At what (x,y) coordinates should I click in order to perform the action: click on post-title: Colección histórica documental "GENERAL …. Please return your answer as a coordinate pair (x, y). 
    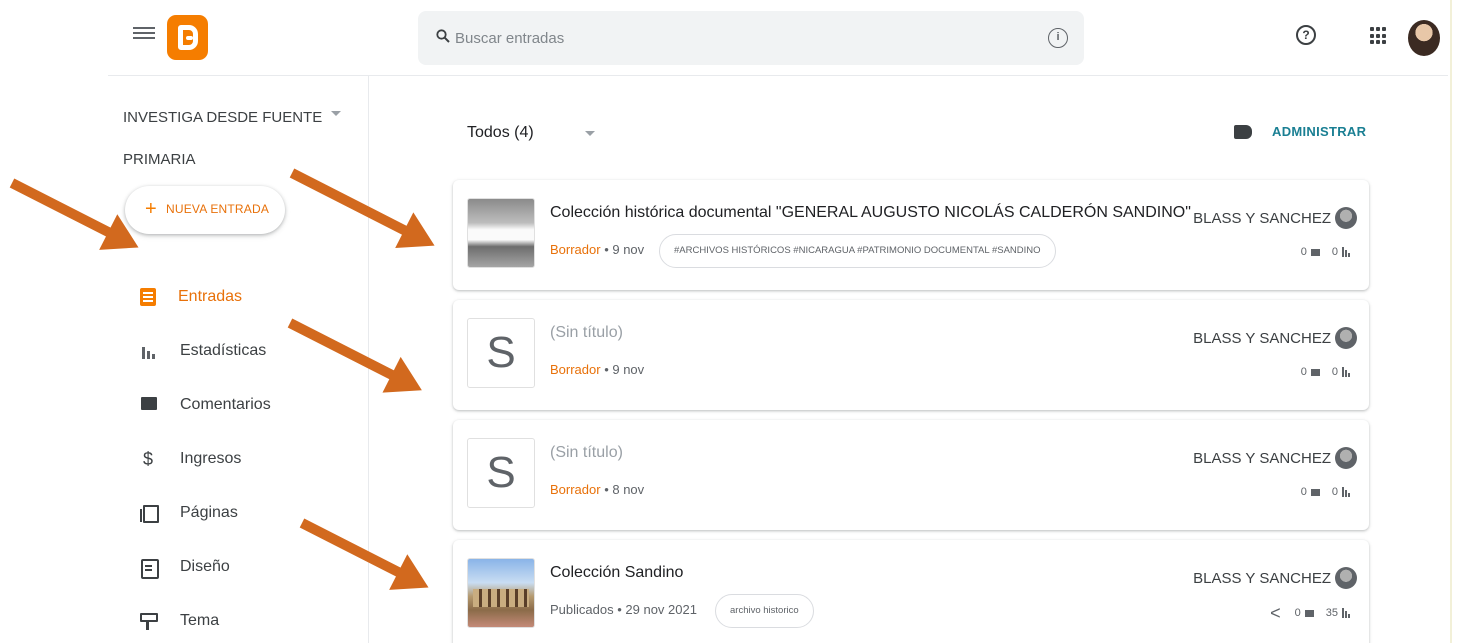
    Looking at the image, I should click on (870, 212).